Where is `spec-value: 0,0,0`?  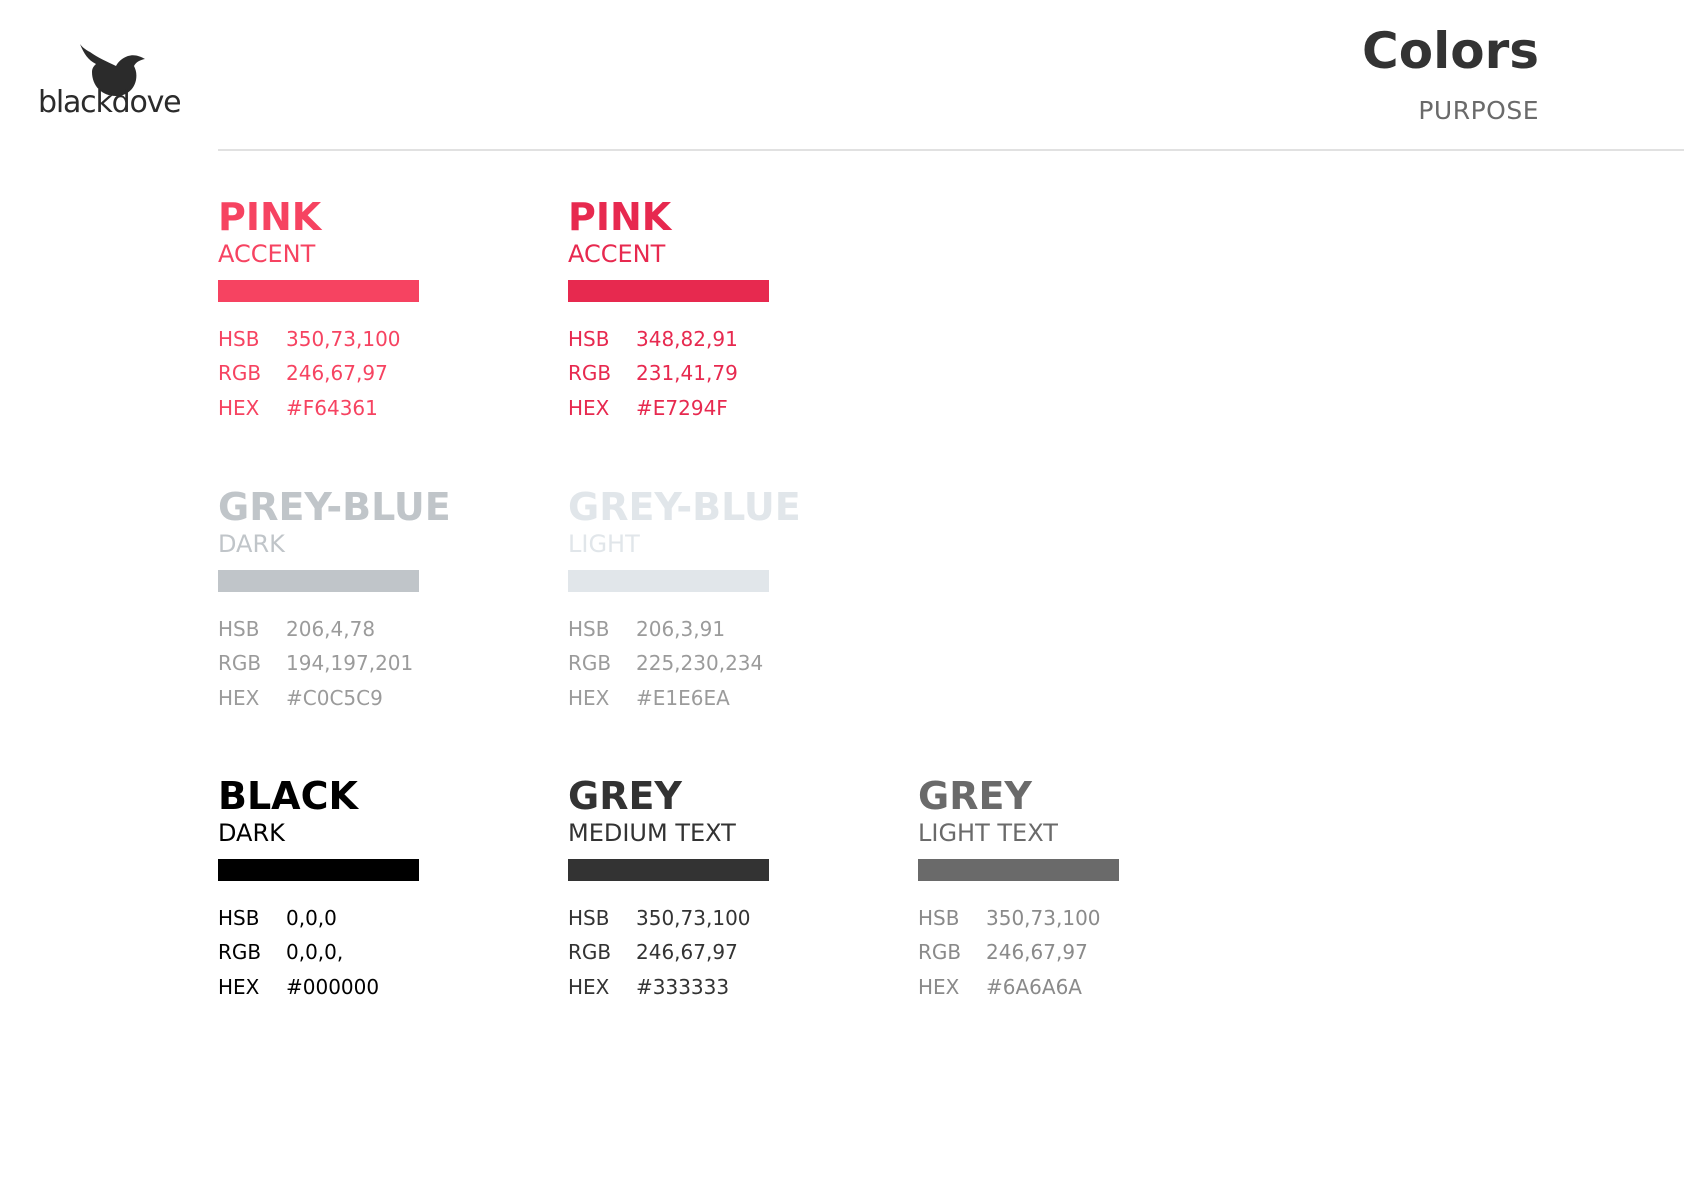
spec-value: 0,0,0 is located at coordinates (311, 918).